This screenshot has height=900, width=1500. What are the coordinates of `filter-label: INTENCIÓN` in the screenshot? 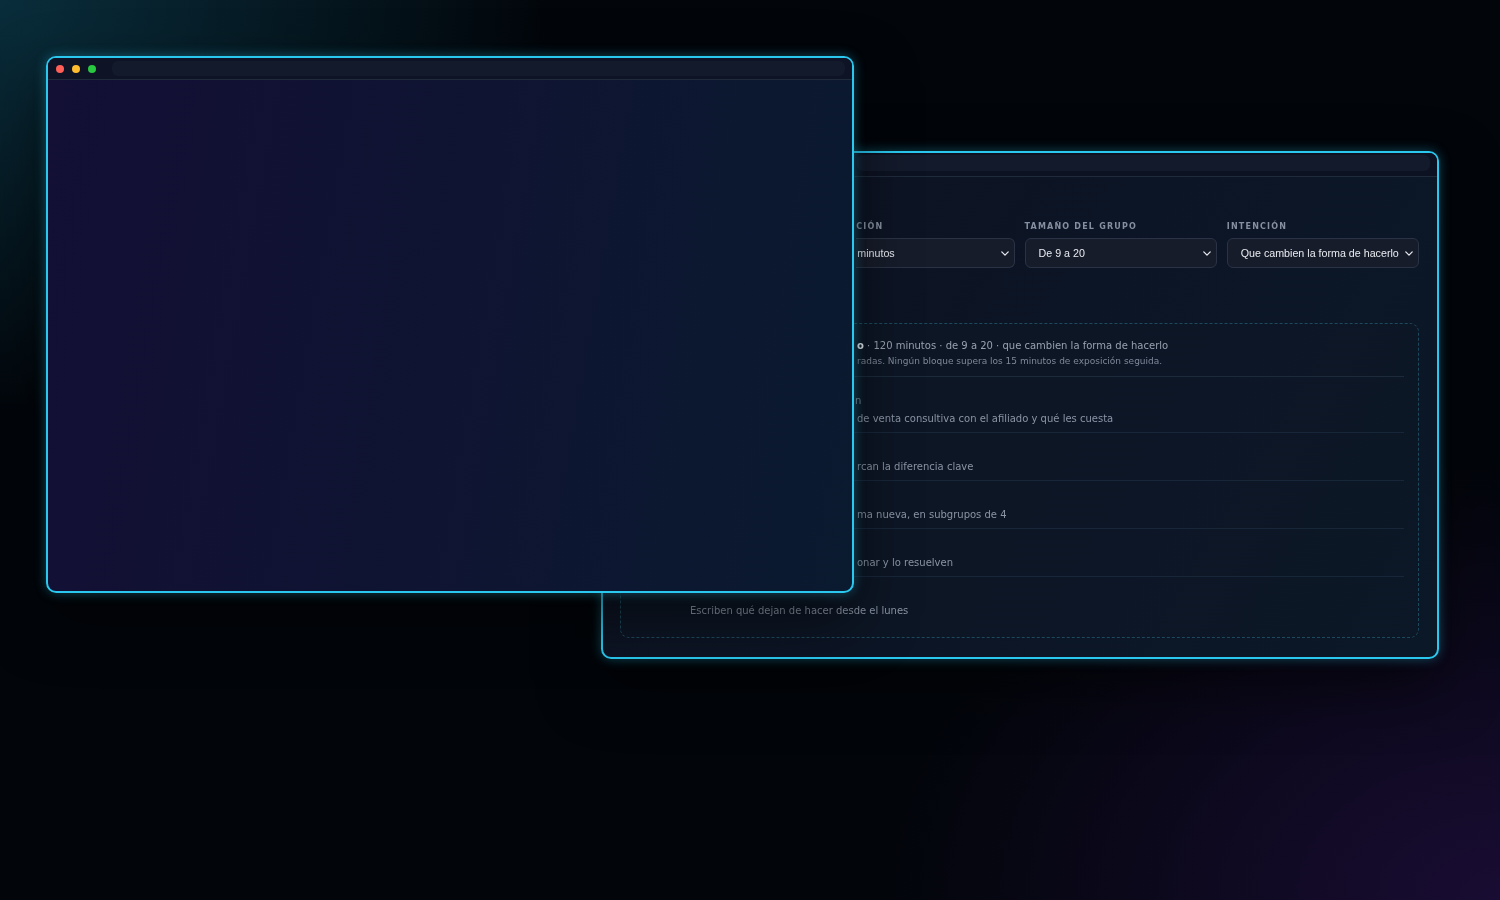 It's located at (1257, 226).